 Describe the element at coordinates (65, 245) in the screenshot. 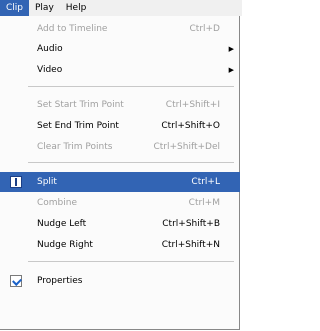

I see `menu-item-label: Nudge Right` at that location.